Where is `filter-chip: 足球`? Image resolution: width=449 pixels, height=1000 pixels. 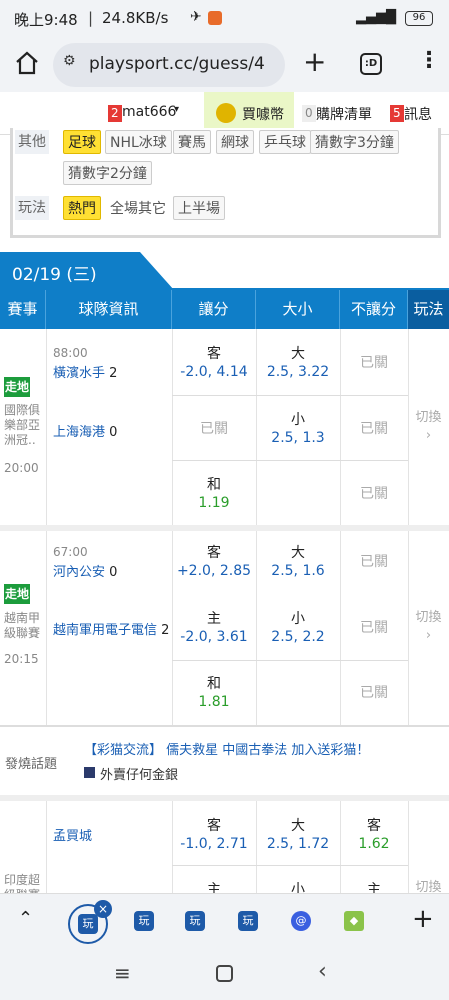
filter-chip: 足球 is located at coordinates (82, 142).